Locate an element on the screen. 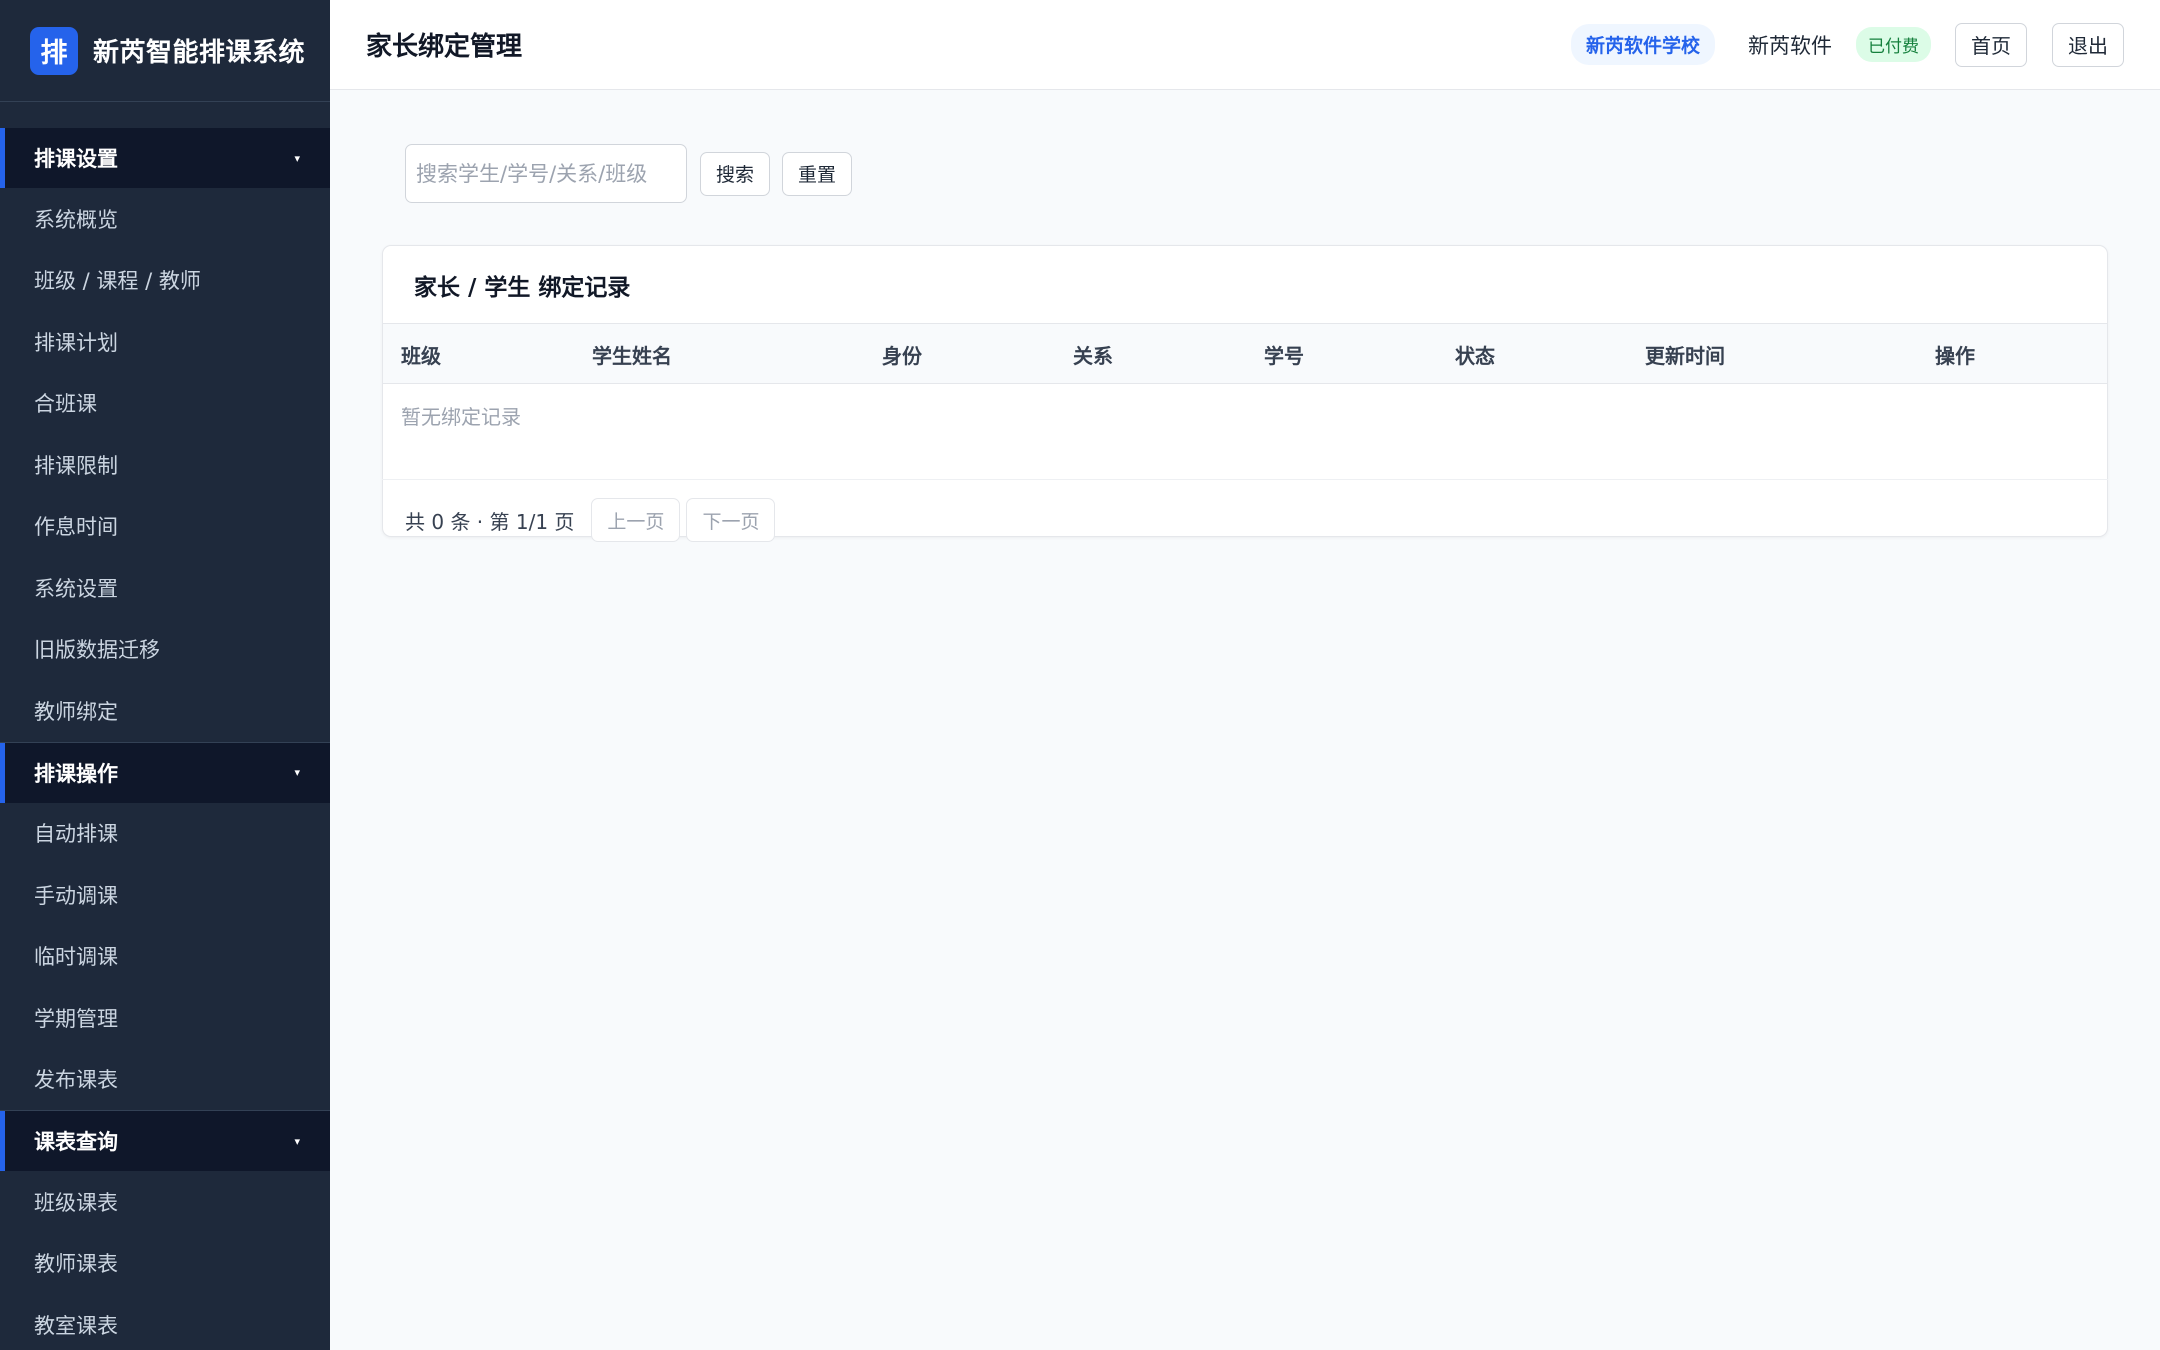 The height and width of the screenshot is (1350, 2160). search-toolbar: 搜索 重置 is located at coordinates (629, 173).